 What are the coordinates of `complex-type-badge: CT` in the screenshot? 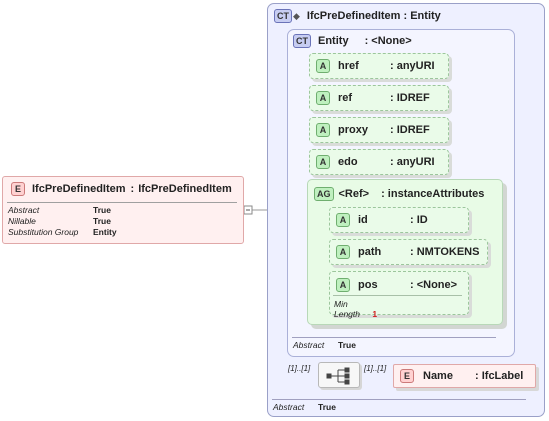 It's located at (283, 16).